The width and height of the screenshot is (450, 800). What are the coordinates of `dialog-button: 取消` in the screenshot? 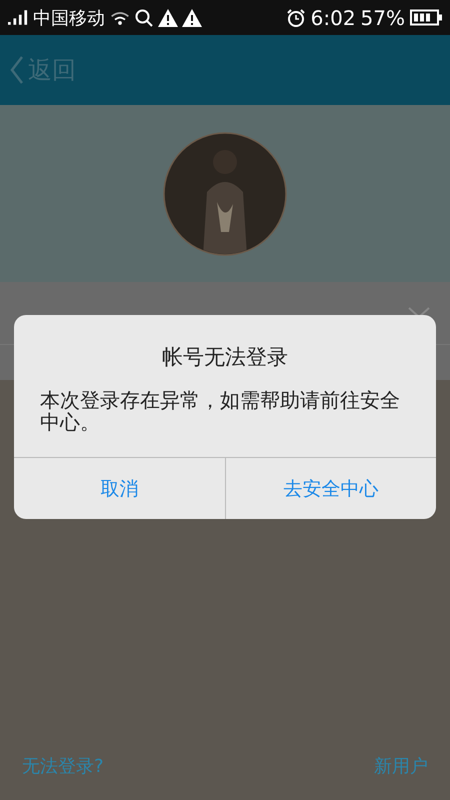 It's located at (119, 488).